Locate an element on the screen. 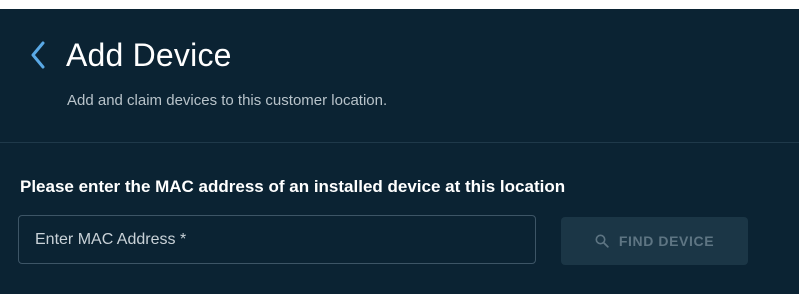  back-button is located at coordinates (38, 55).